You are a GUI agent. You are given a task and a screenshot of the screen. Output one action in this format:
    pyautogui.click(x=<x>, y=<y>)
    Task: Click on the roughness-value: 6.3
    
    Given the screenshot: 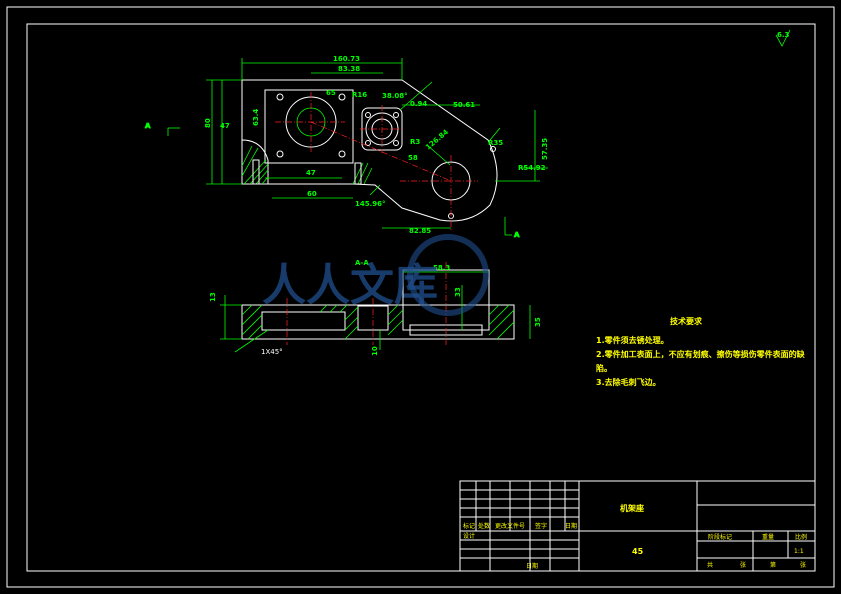 What is the action you would take?
    pyautogui.click(x=783, y=35)
    